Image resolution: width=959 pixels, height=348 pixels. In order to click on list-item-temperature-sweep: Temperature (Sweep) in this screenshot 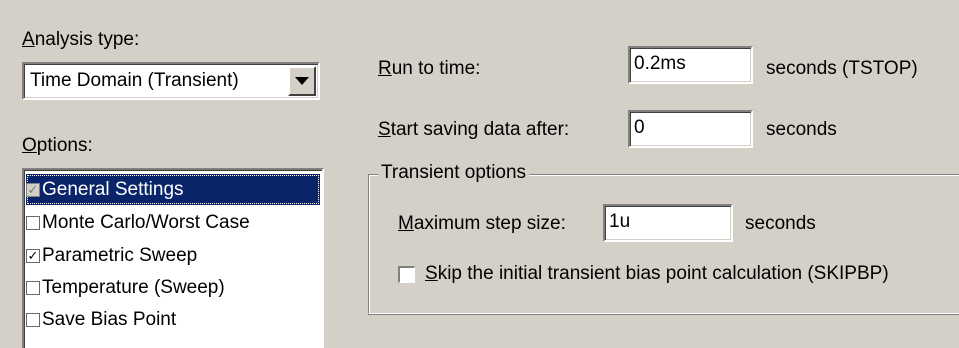, I will do `click(173, 287)`.